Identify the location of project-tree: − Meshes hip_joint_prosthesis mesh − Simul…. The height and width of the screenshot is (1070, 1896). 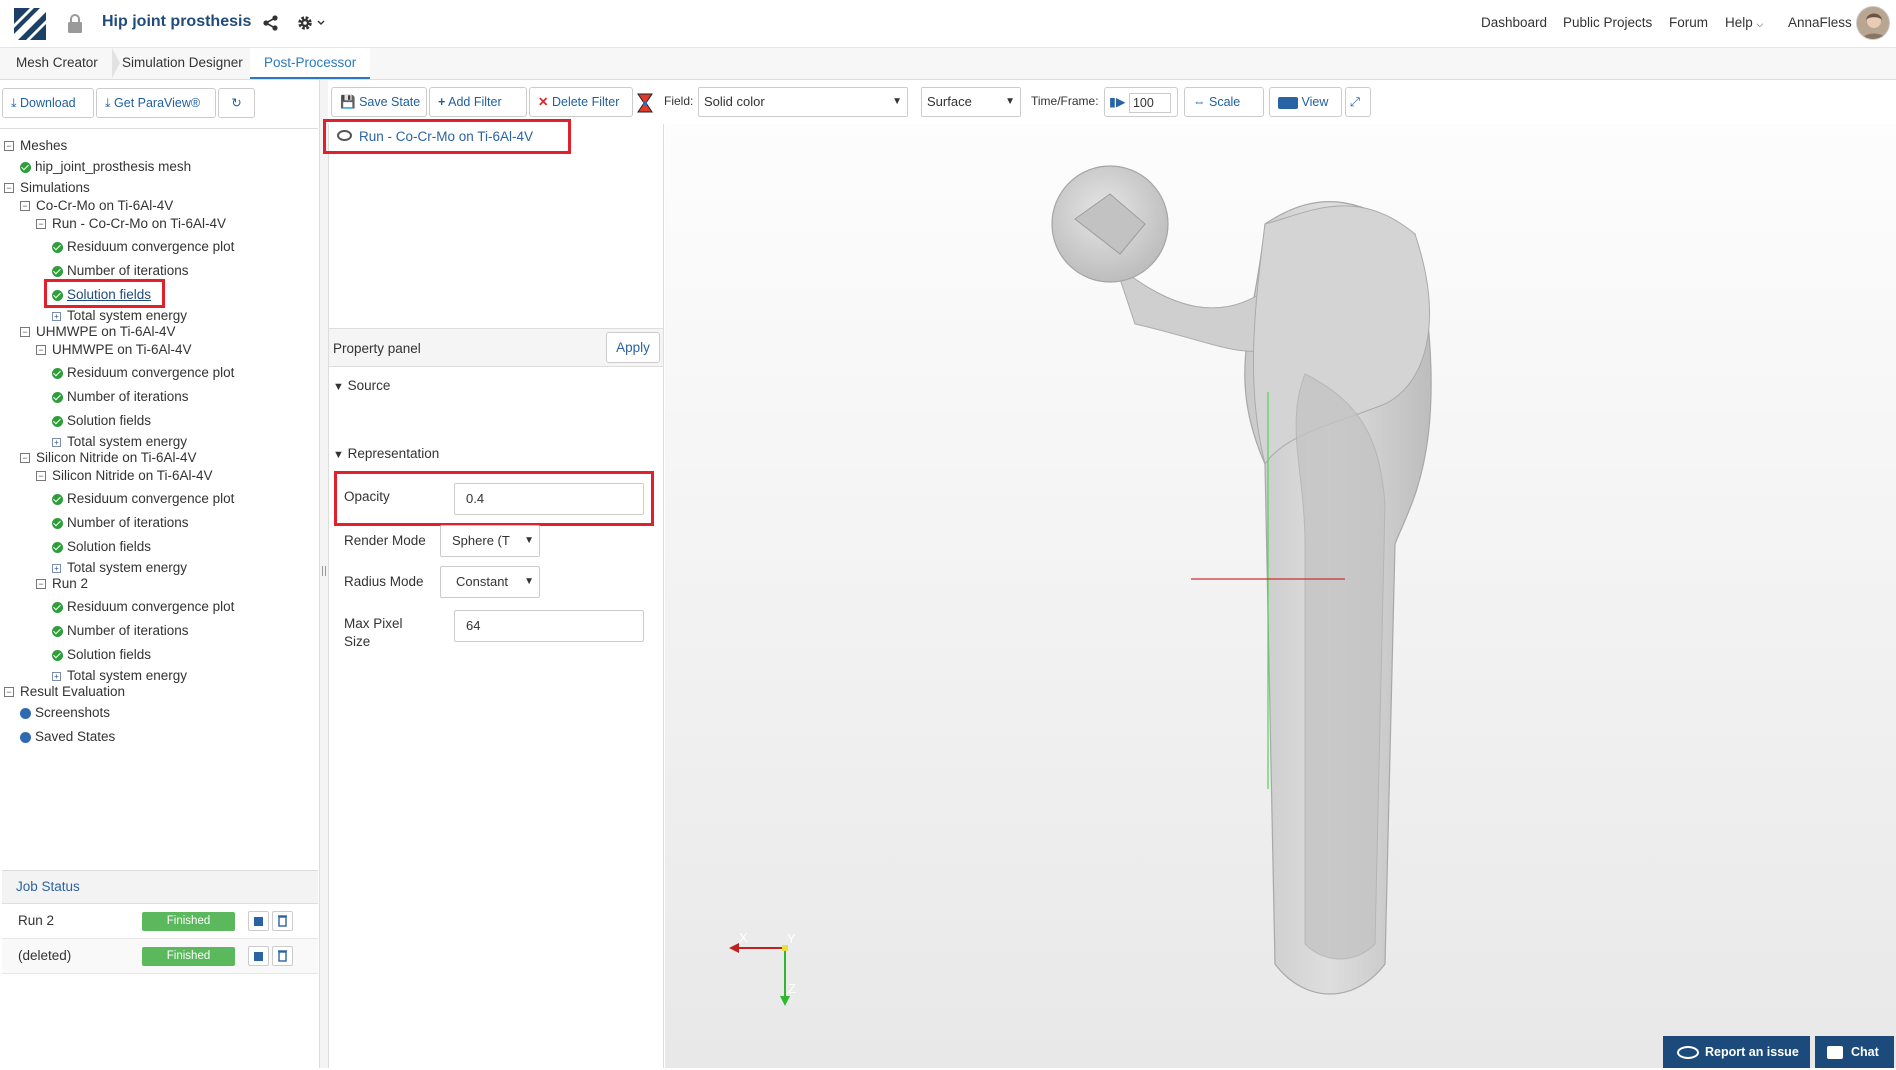
(159, 436).